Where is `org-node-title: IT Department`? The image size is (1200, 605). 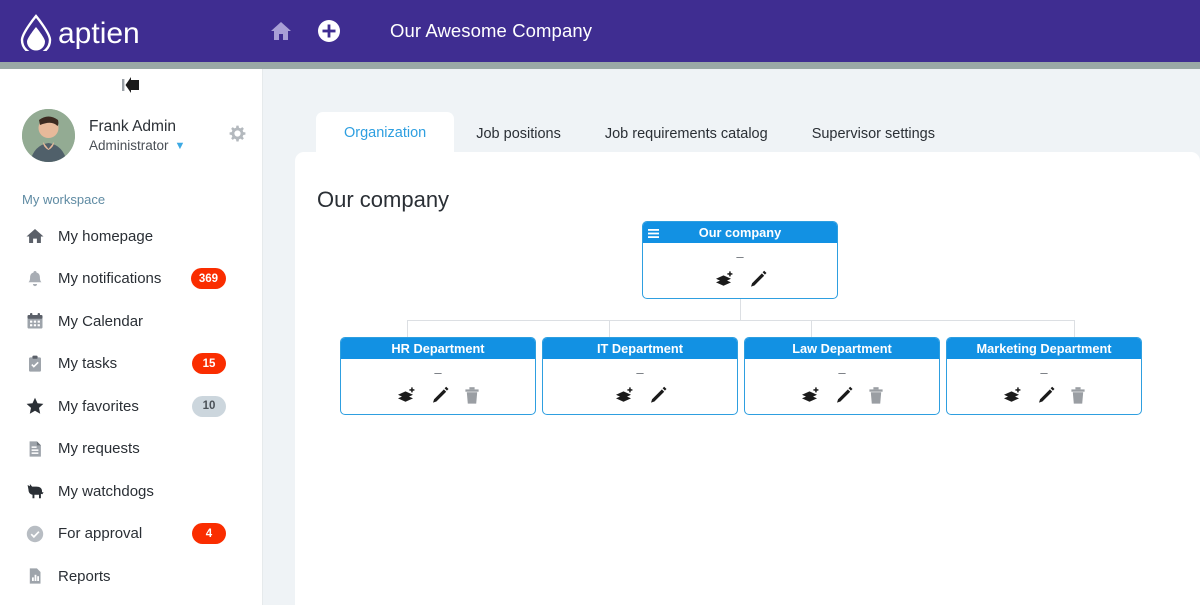 org-node-title: IT Department is located at coordinates (640, 348).